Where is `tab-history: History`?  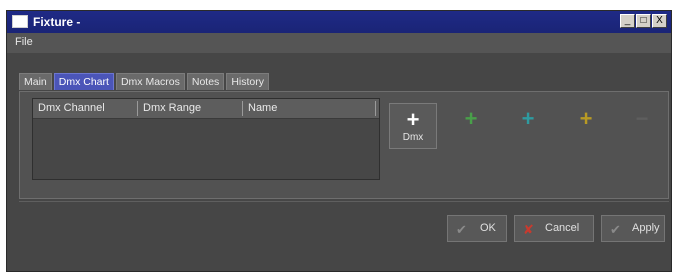 tab-history: History is located at coordinates (247, 81).